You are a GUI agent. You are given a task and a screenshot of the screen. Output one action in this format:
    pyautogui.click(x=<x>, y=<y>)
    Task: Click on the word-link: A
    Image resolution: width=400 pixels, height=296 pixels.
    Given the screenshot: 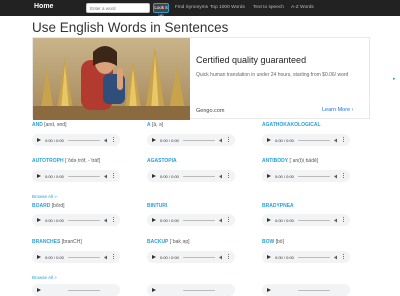 What is the action you would take?
    pyautogui.click(x=149, y=125)
    